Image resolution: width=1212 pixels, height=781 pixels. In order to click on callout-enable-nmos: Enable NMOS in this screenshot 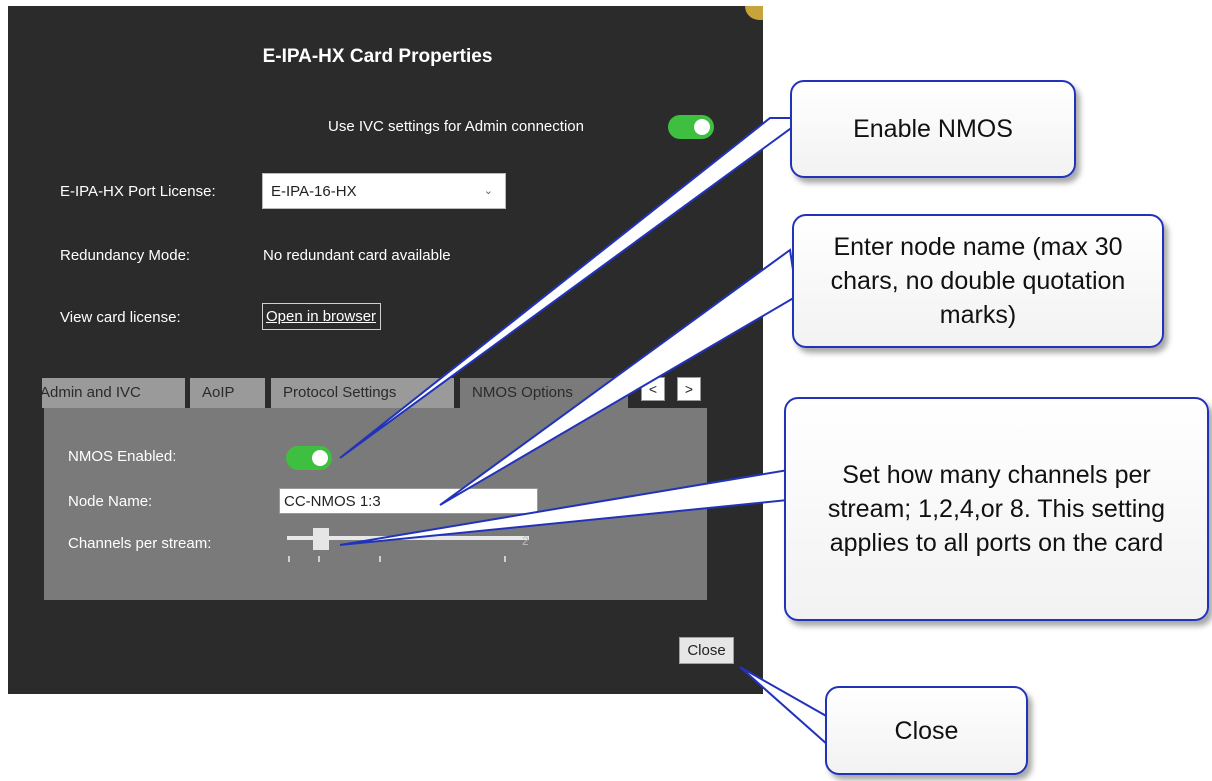, I will do `click(933, 129)`.